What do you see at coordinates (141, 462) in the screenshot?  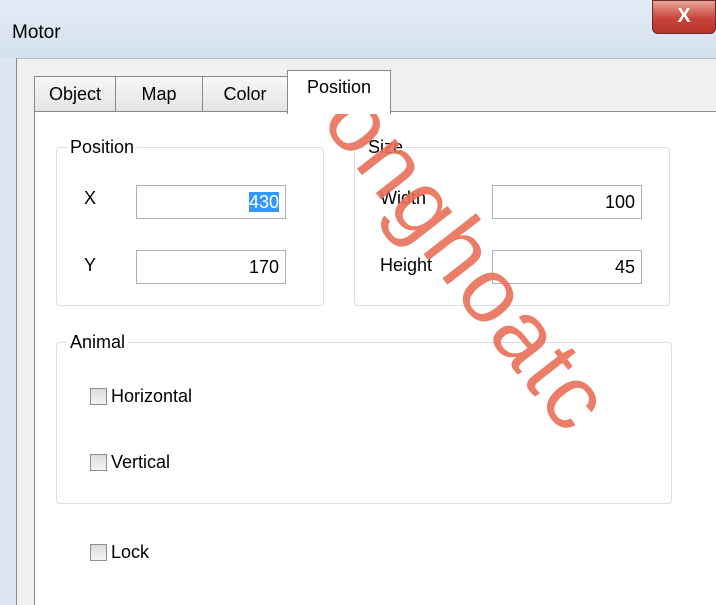 I see `vertical-label: Vertical` at bounding box center [141, 462].